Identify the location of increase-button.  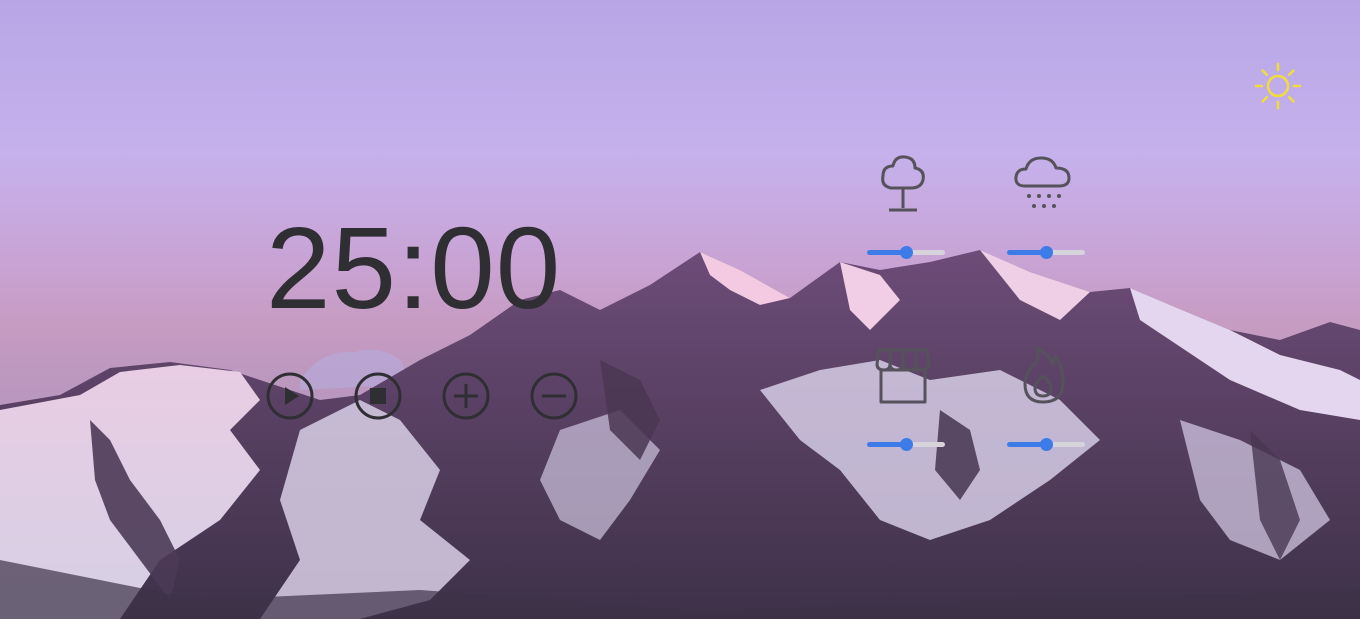
(466, 396).